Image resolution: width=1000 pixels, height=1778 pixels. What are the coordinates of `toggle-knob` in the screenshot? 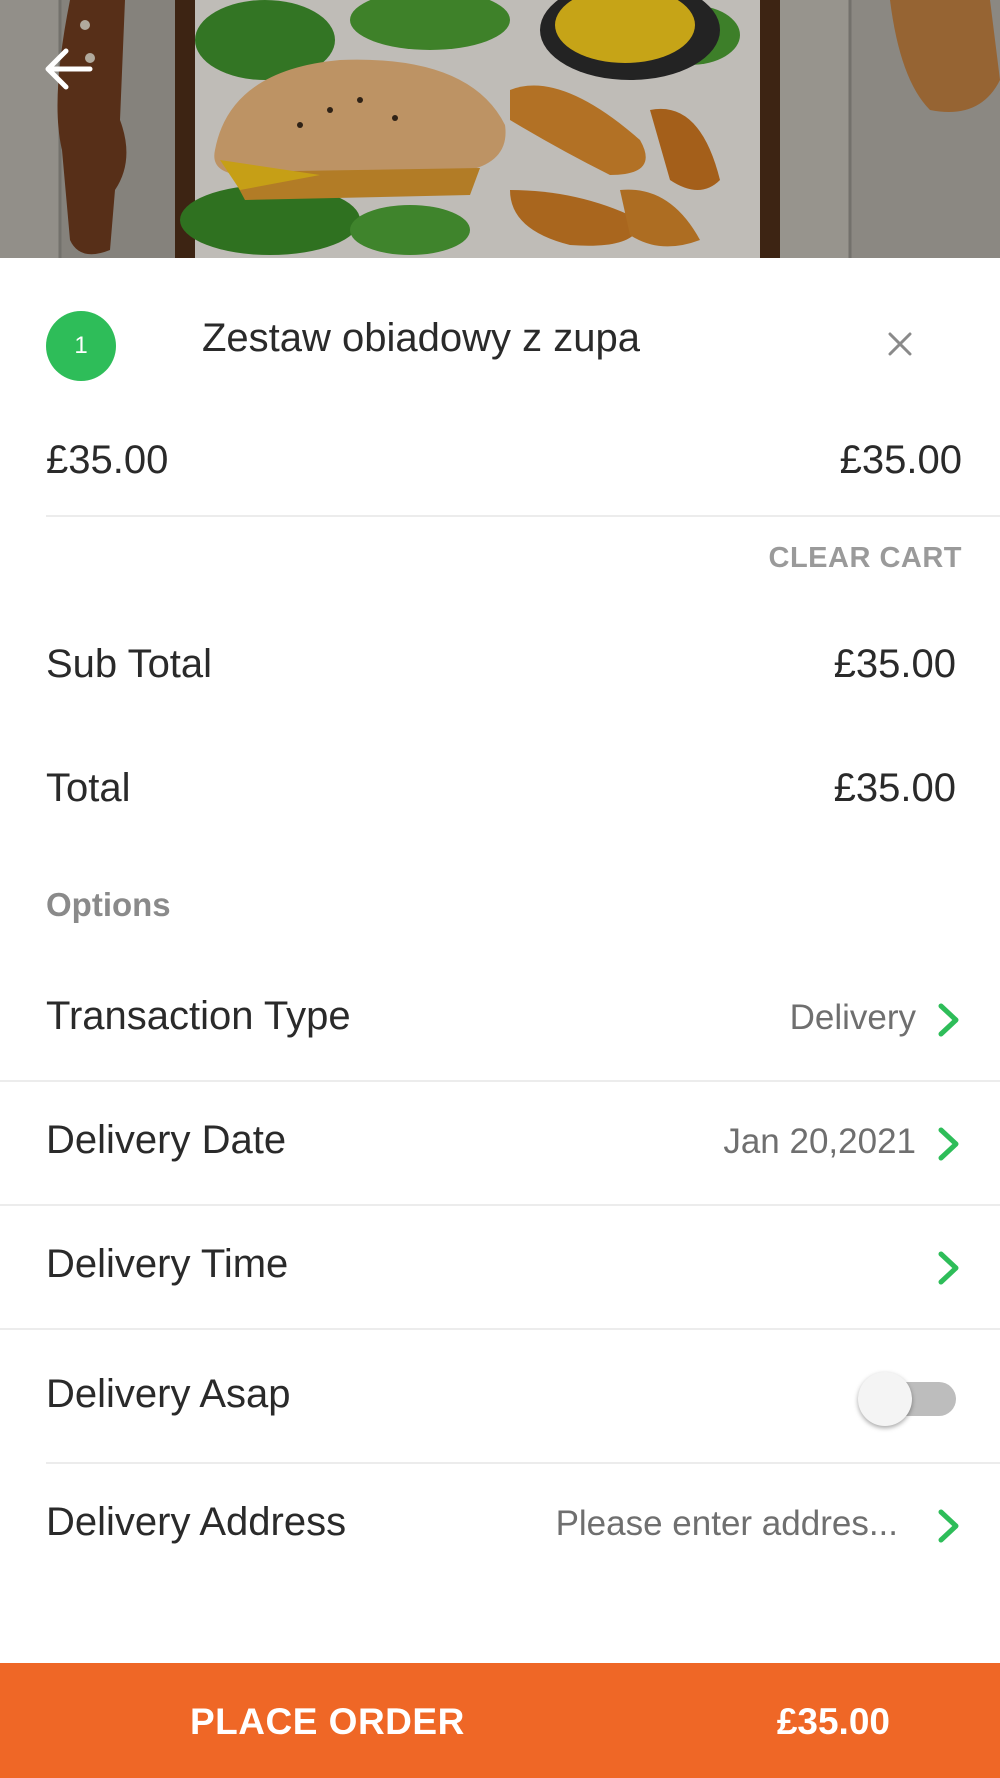 It's located at (885, 1399).